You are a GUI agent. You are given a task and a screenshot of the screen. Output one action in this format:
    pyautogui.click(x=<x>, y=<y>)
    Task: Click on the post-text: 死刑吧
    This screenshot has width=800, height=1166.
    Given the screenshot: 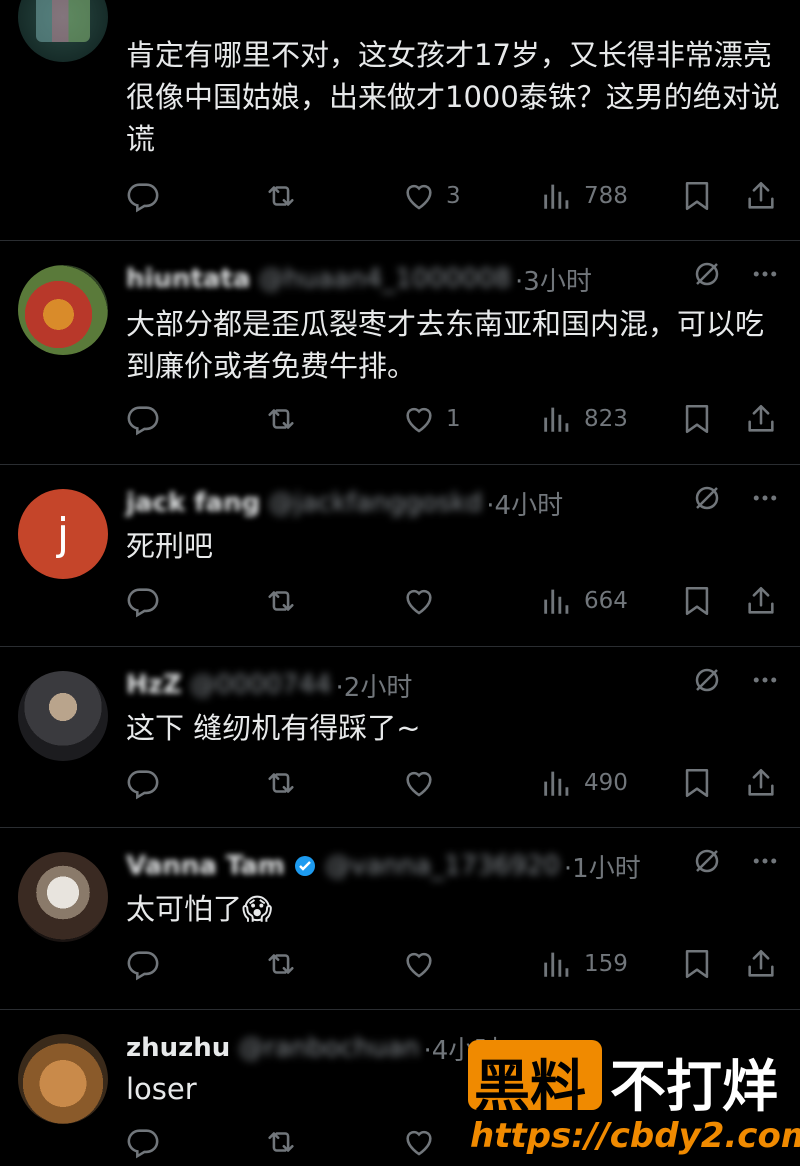 What is the action you would take?
    pyautogui.click(x=170, y=546)
    